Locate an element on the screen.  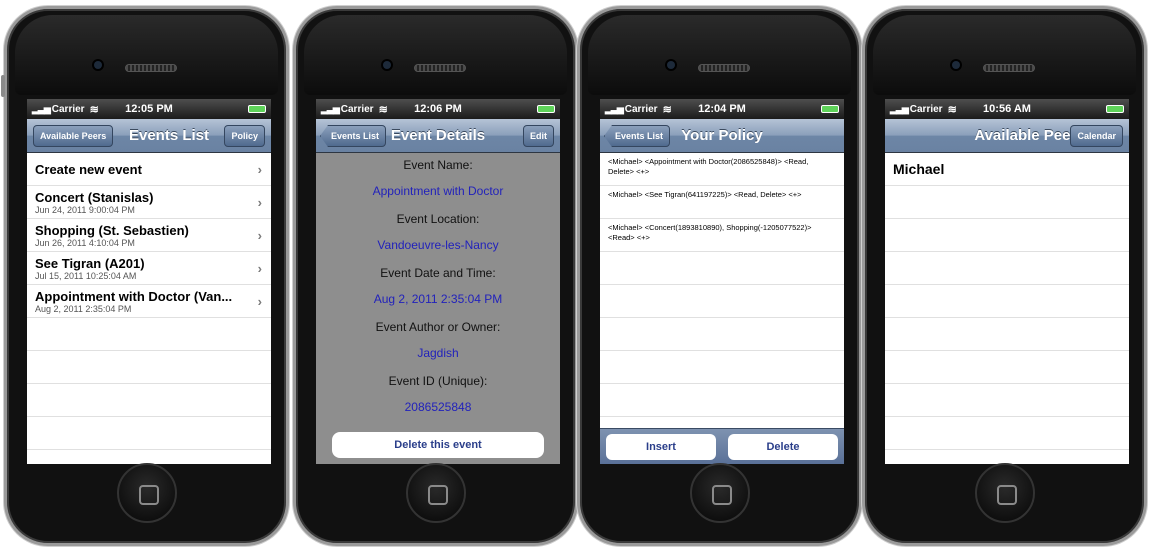
status-bar: ▂▃▅ Carrier ≋ 12:04 PM is located at coordinates (722, 109).